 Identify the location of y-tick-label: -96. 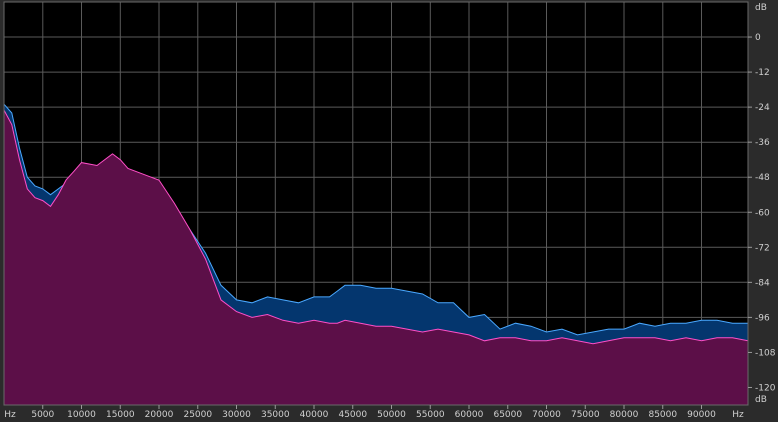
(762, 318).